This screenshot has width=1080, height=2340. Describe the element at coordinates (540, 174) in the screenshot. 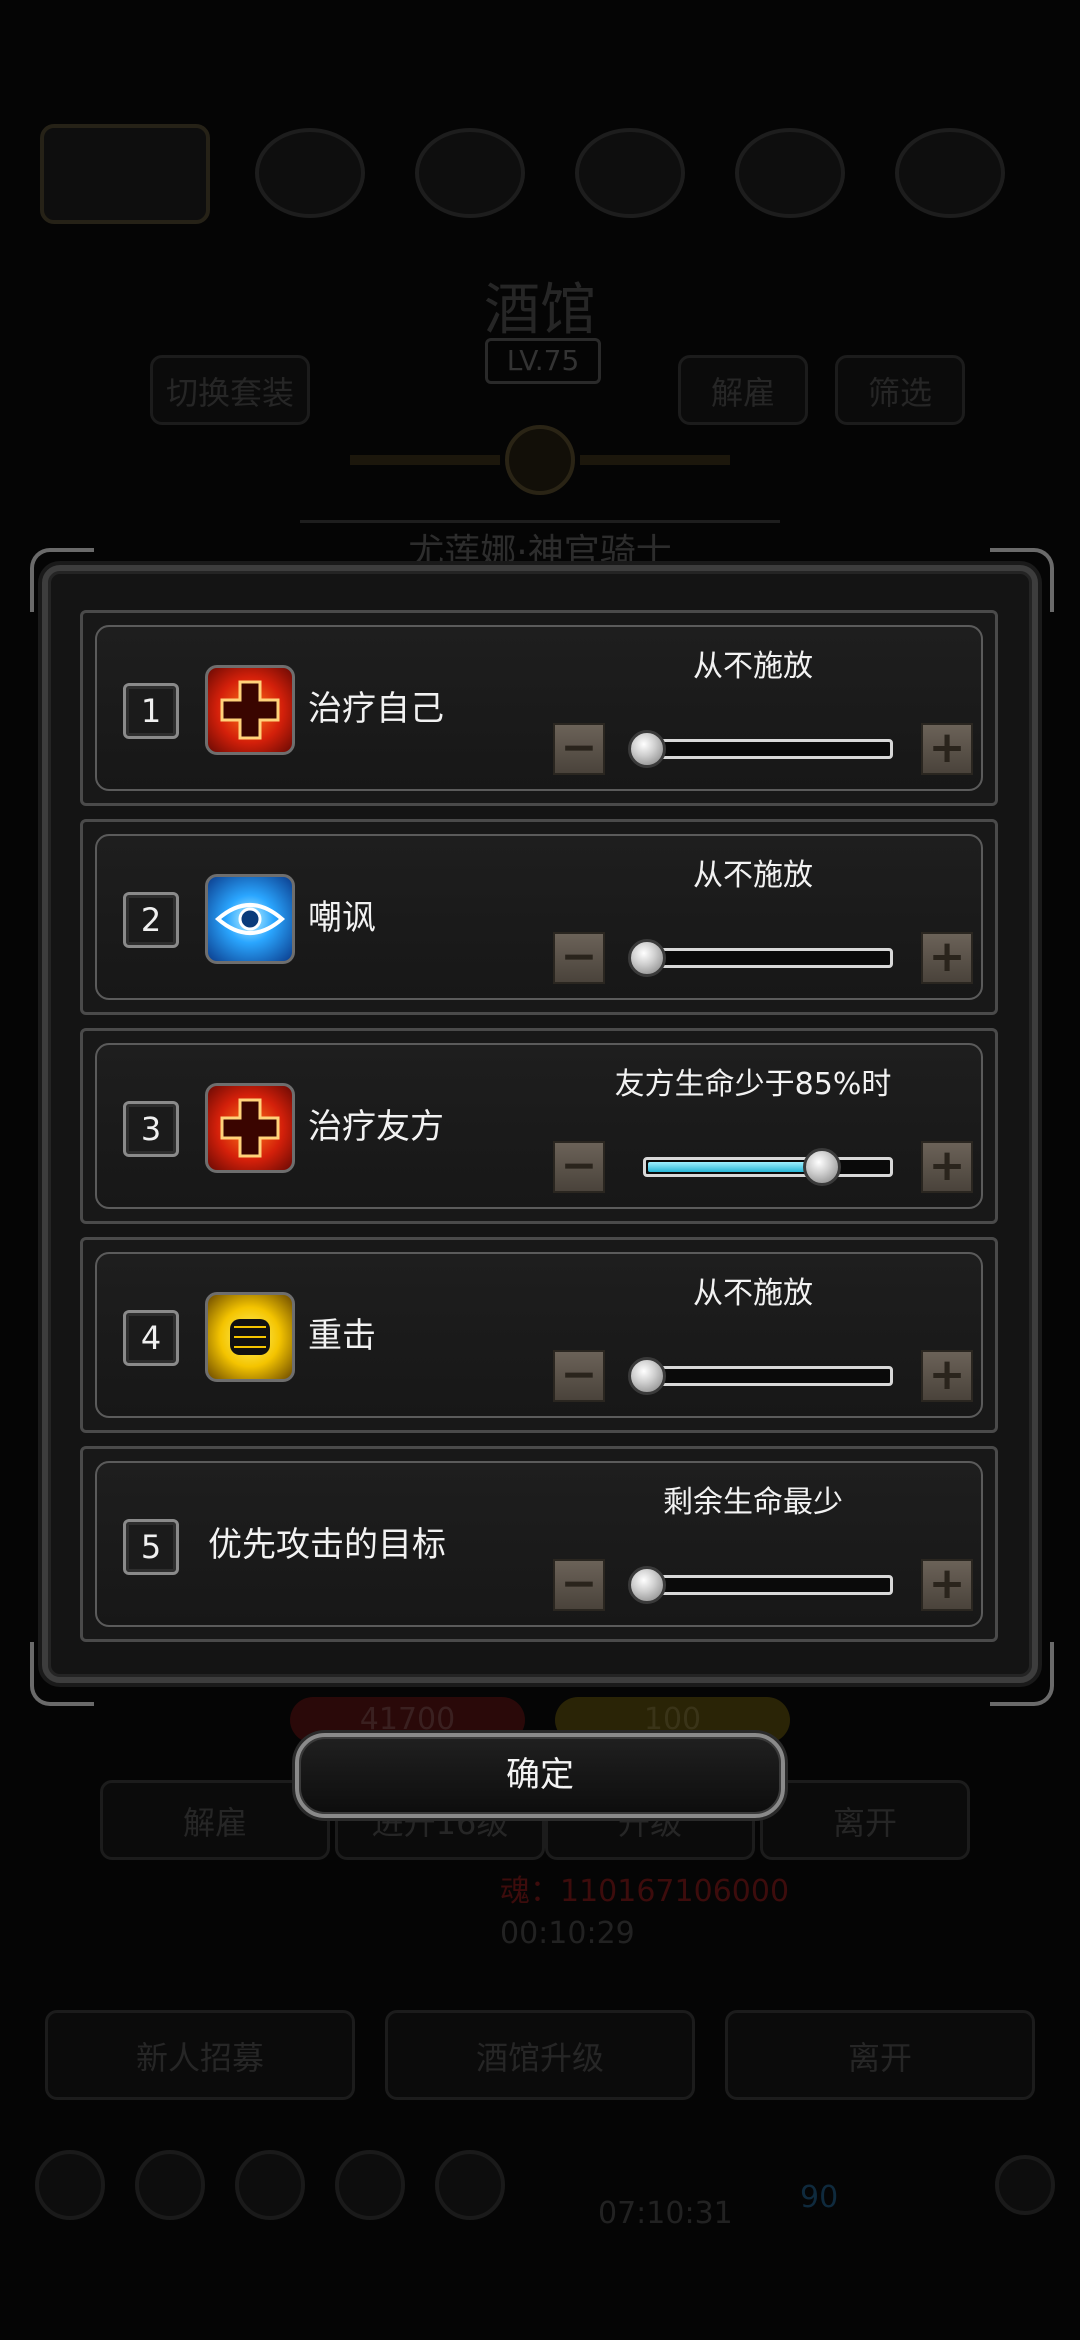

I see `top-tab-bar` at that location.